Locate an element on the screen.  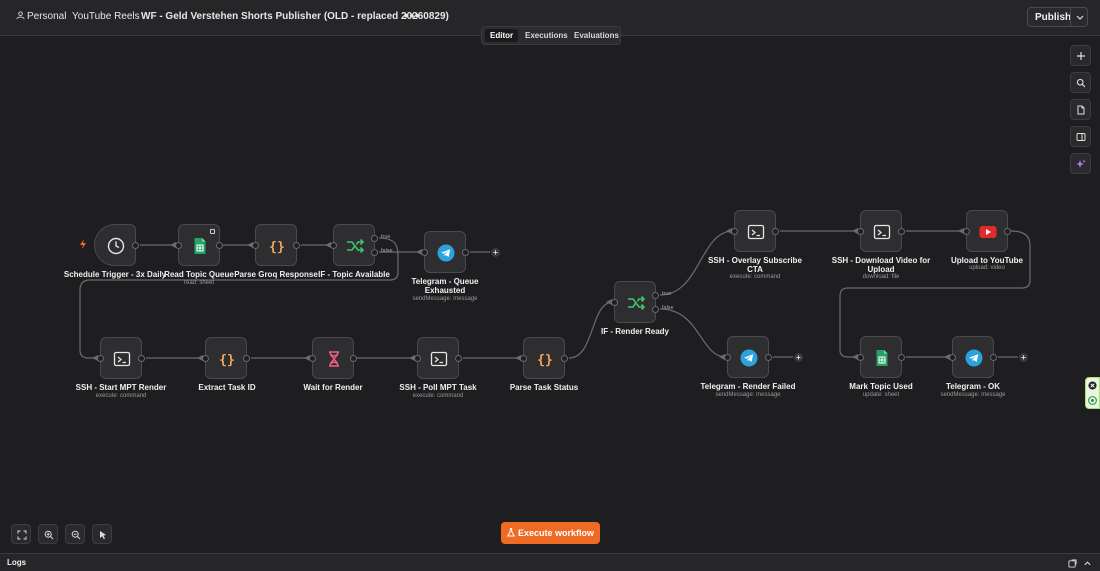
node-ssh-download-video is located at coordinates (881, 231).